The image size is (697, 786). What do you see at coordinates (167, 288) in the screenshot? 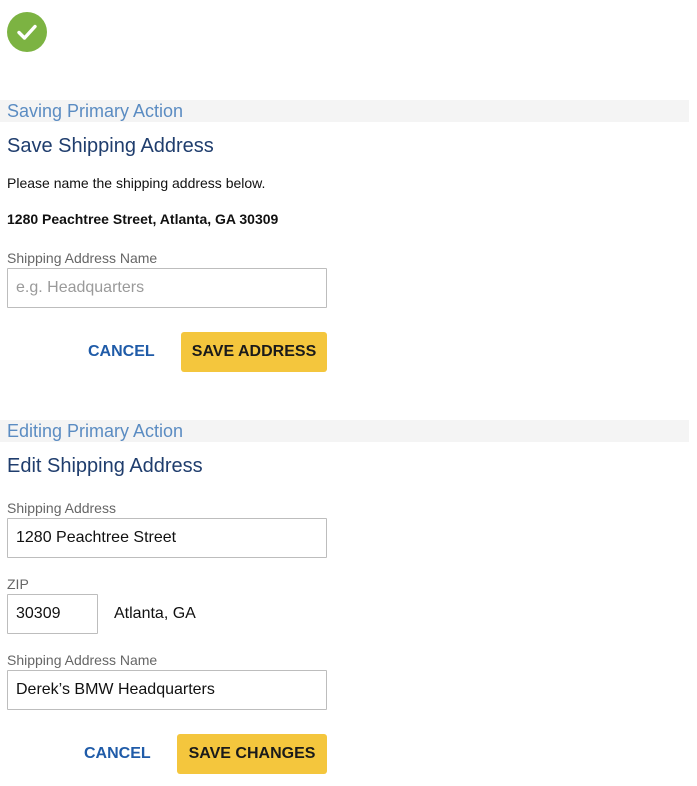
I see `shipping-address-name-input` at bounding box center [167, 288].